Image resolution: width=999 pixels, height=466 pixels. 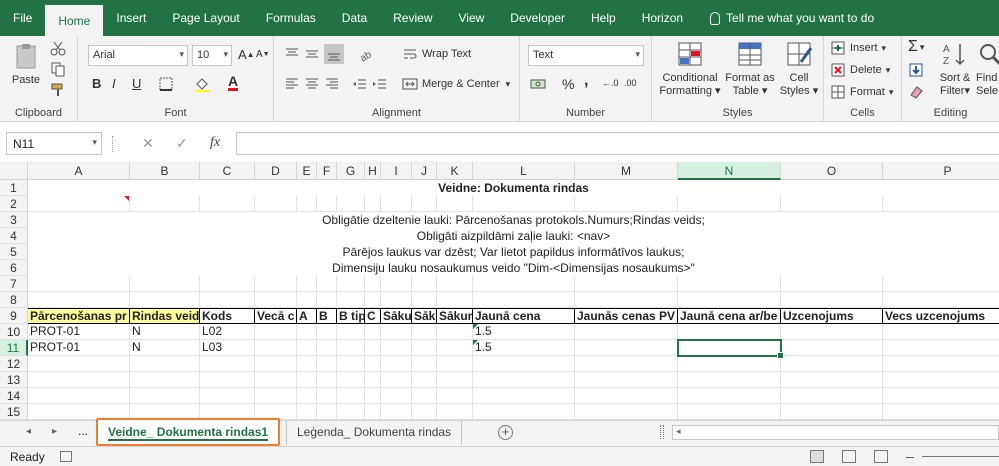 What do you see at coordinates (165, 284) in the screenshot?
I see `cell-B7` at bounding box center [165, 284].